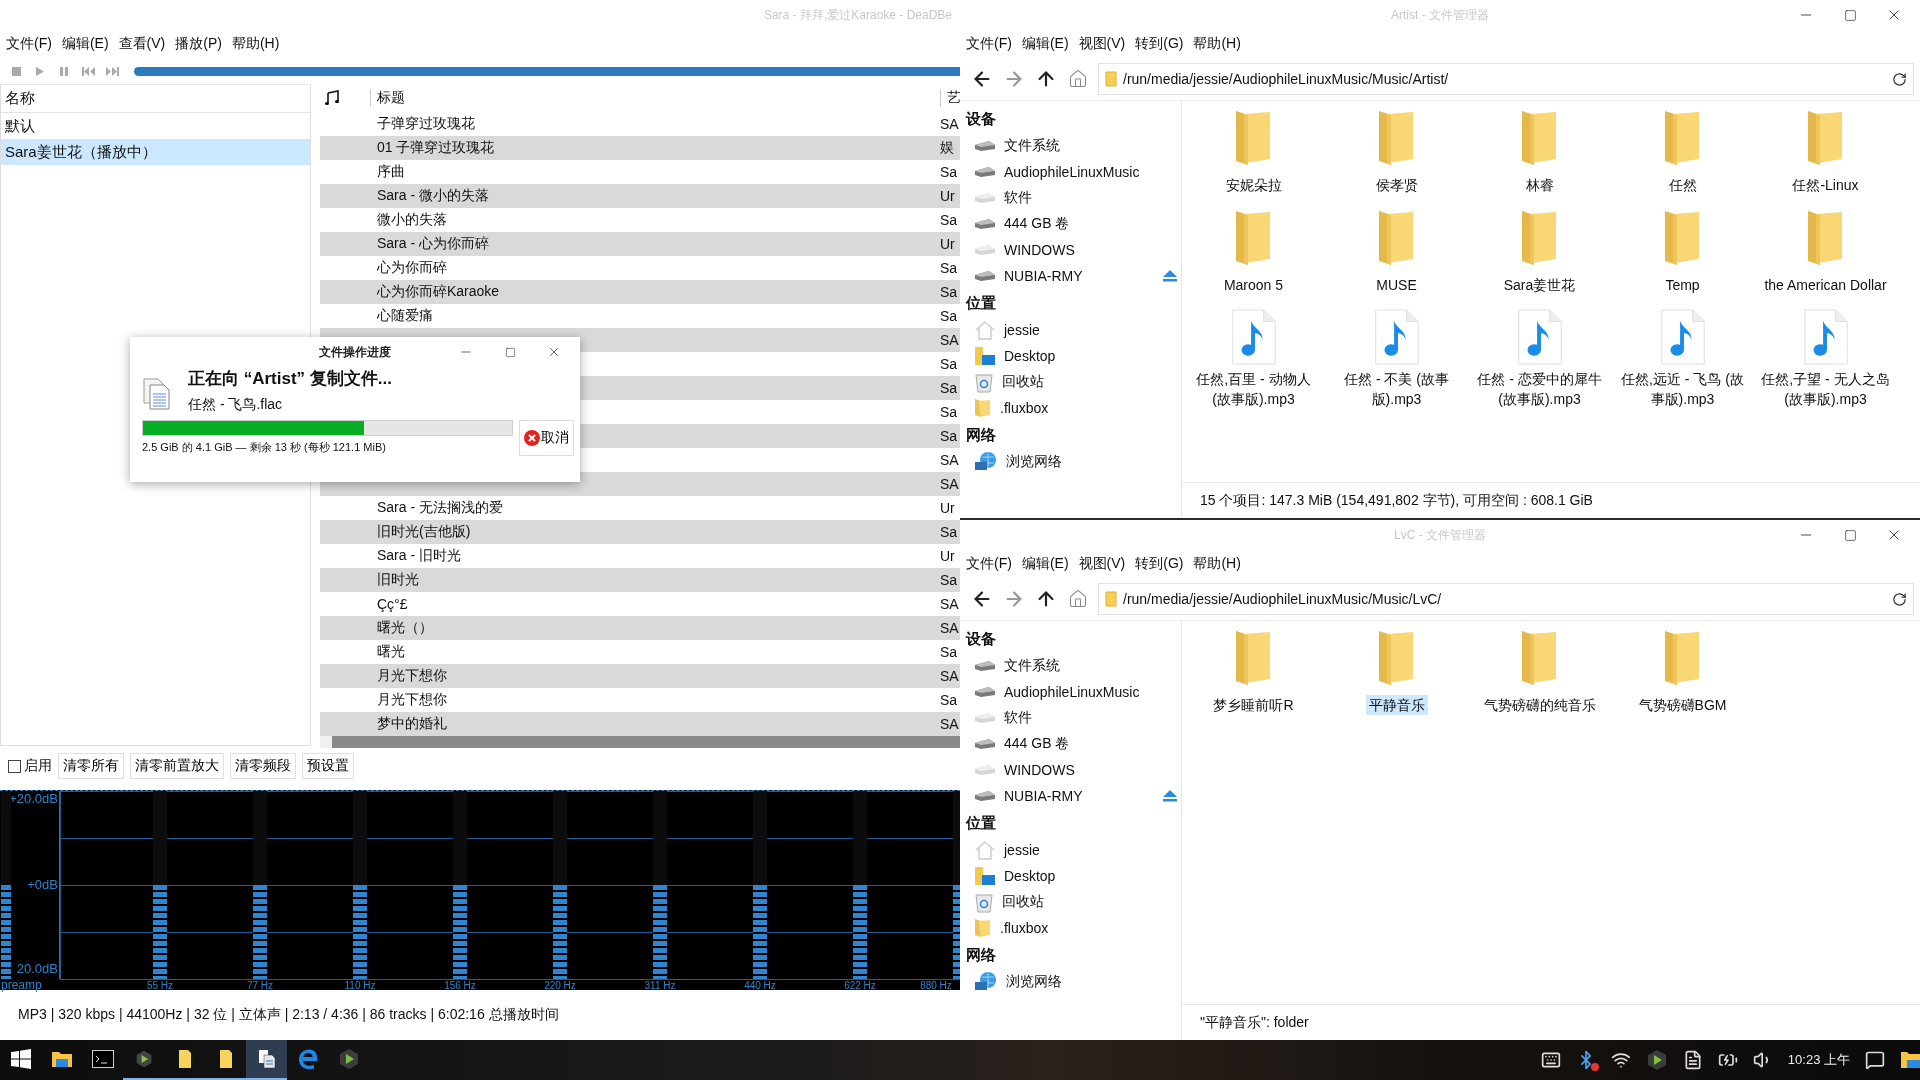 The image size is (1920, 1080). Describe the element at coordinates (547, 71) in the screenshot. I see `seek-bar` at that location.